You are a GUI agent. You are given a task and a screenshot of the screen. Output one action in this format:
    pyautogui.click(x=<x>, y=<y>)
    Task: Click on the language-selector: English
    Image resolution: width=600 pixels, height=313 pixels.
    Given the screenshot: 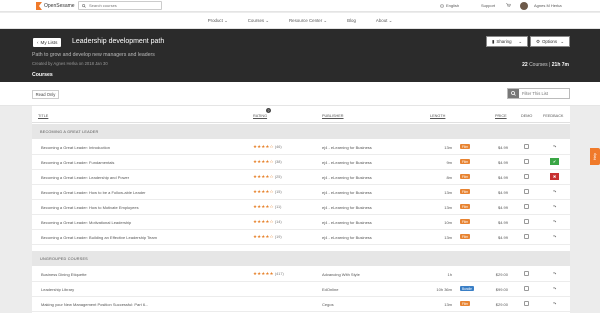 What is the action you would take?
    pyautogui.click(x=449, y=5)
    